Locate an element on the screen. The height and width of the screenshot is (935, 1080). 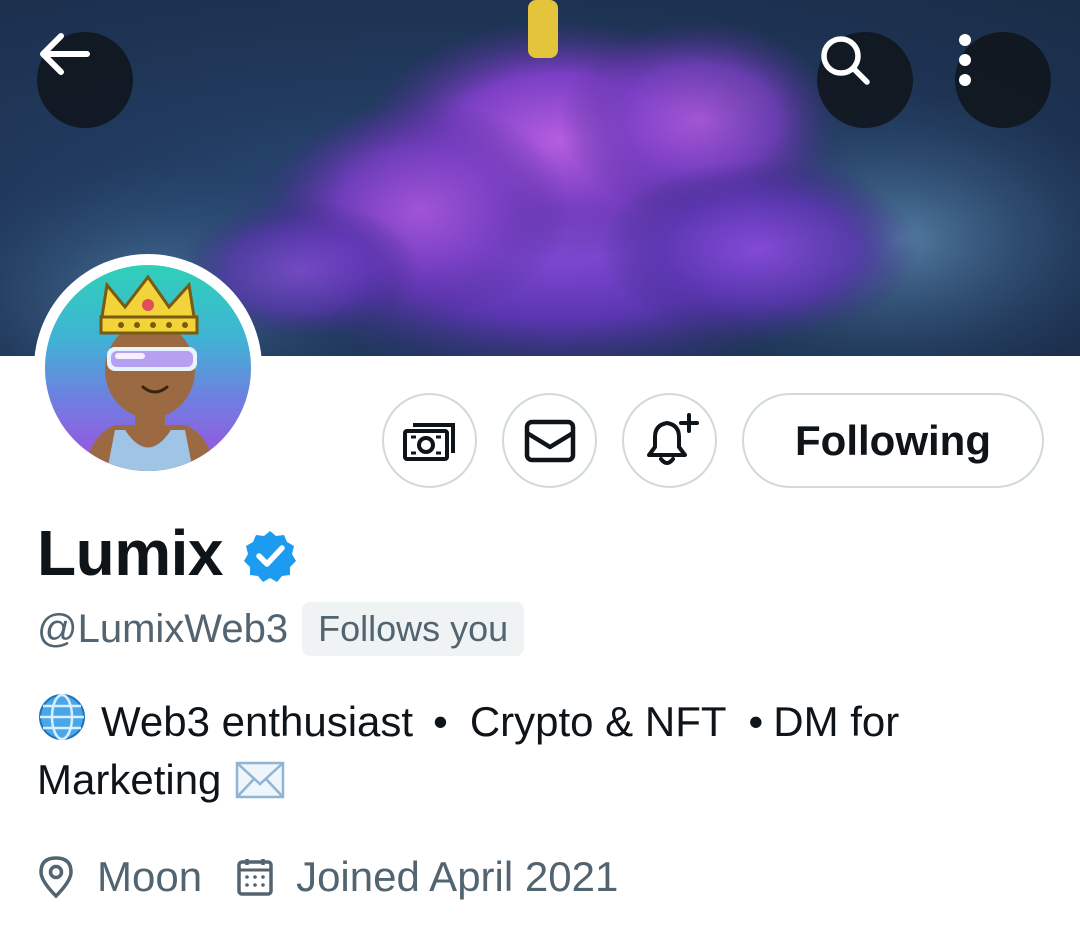
arrow-left-icon is located at coordinates (65, 54).